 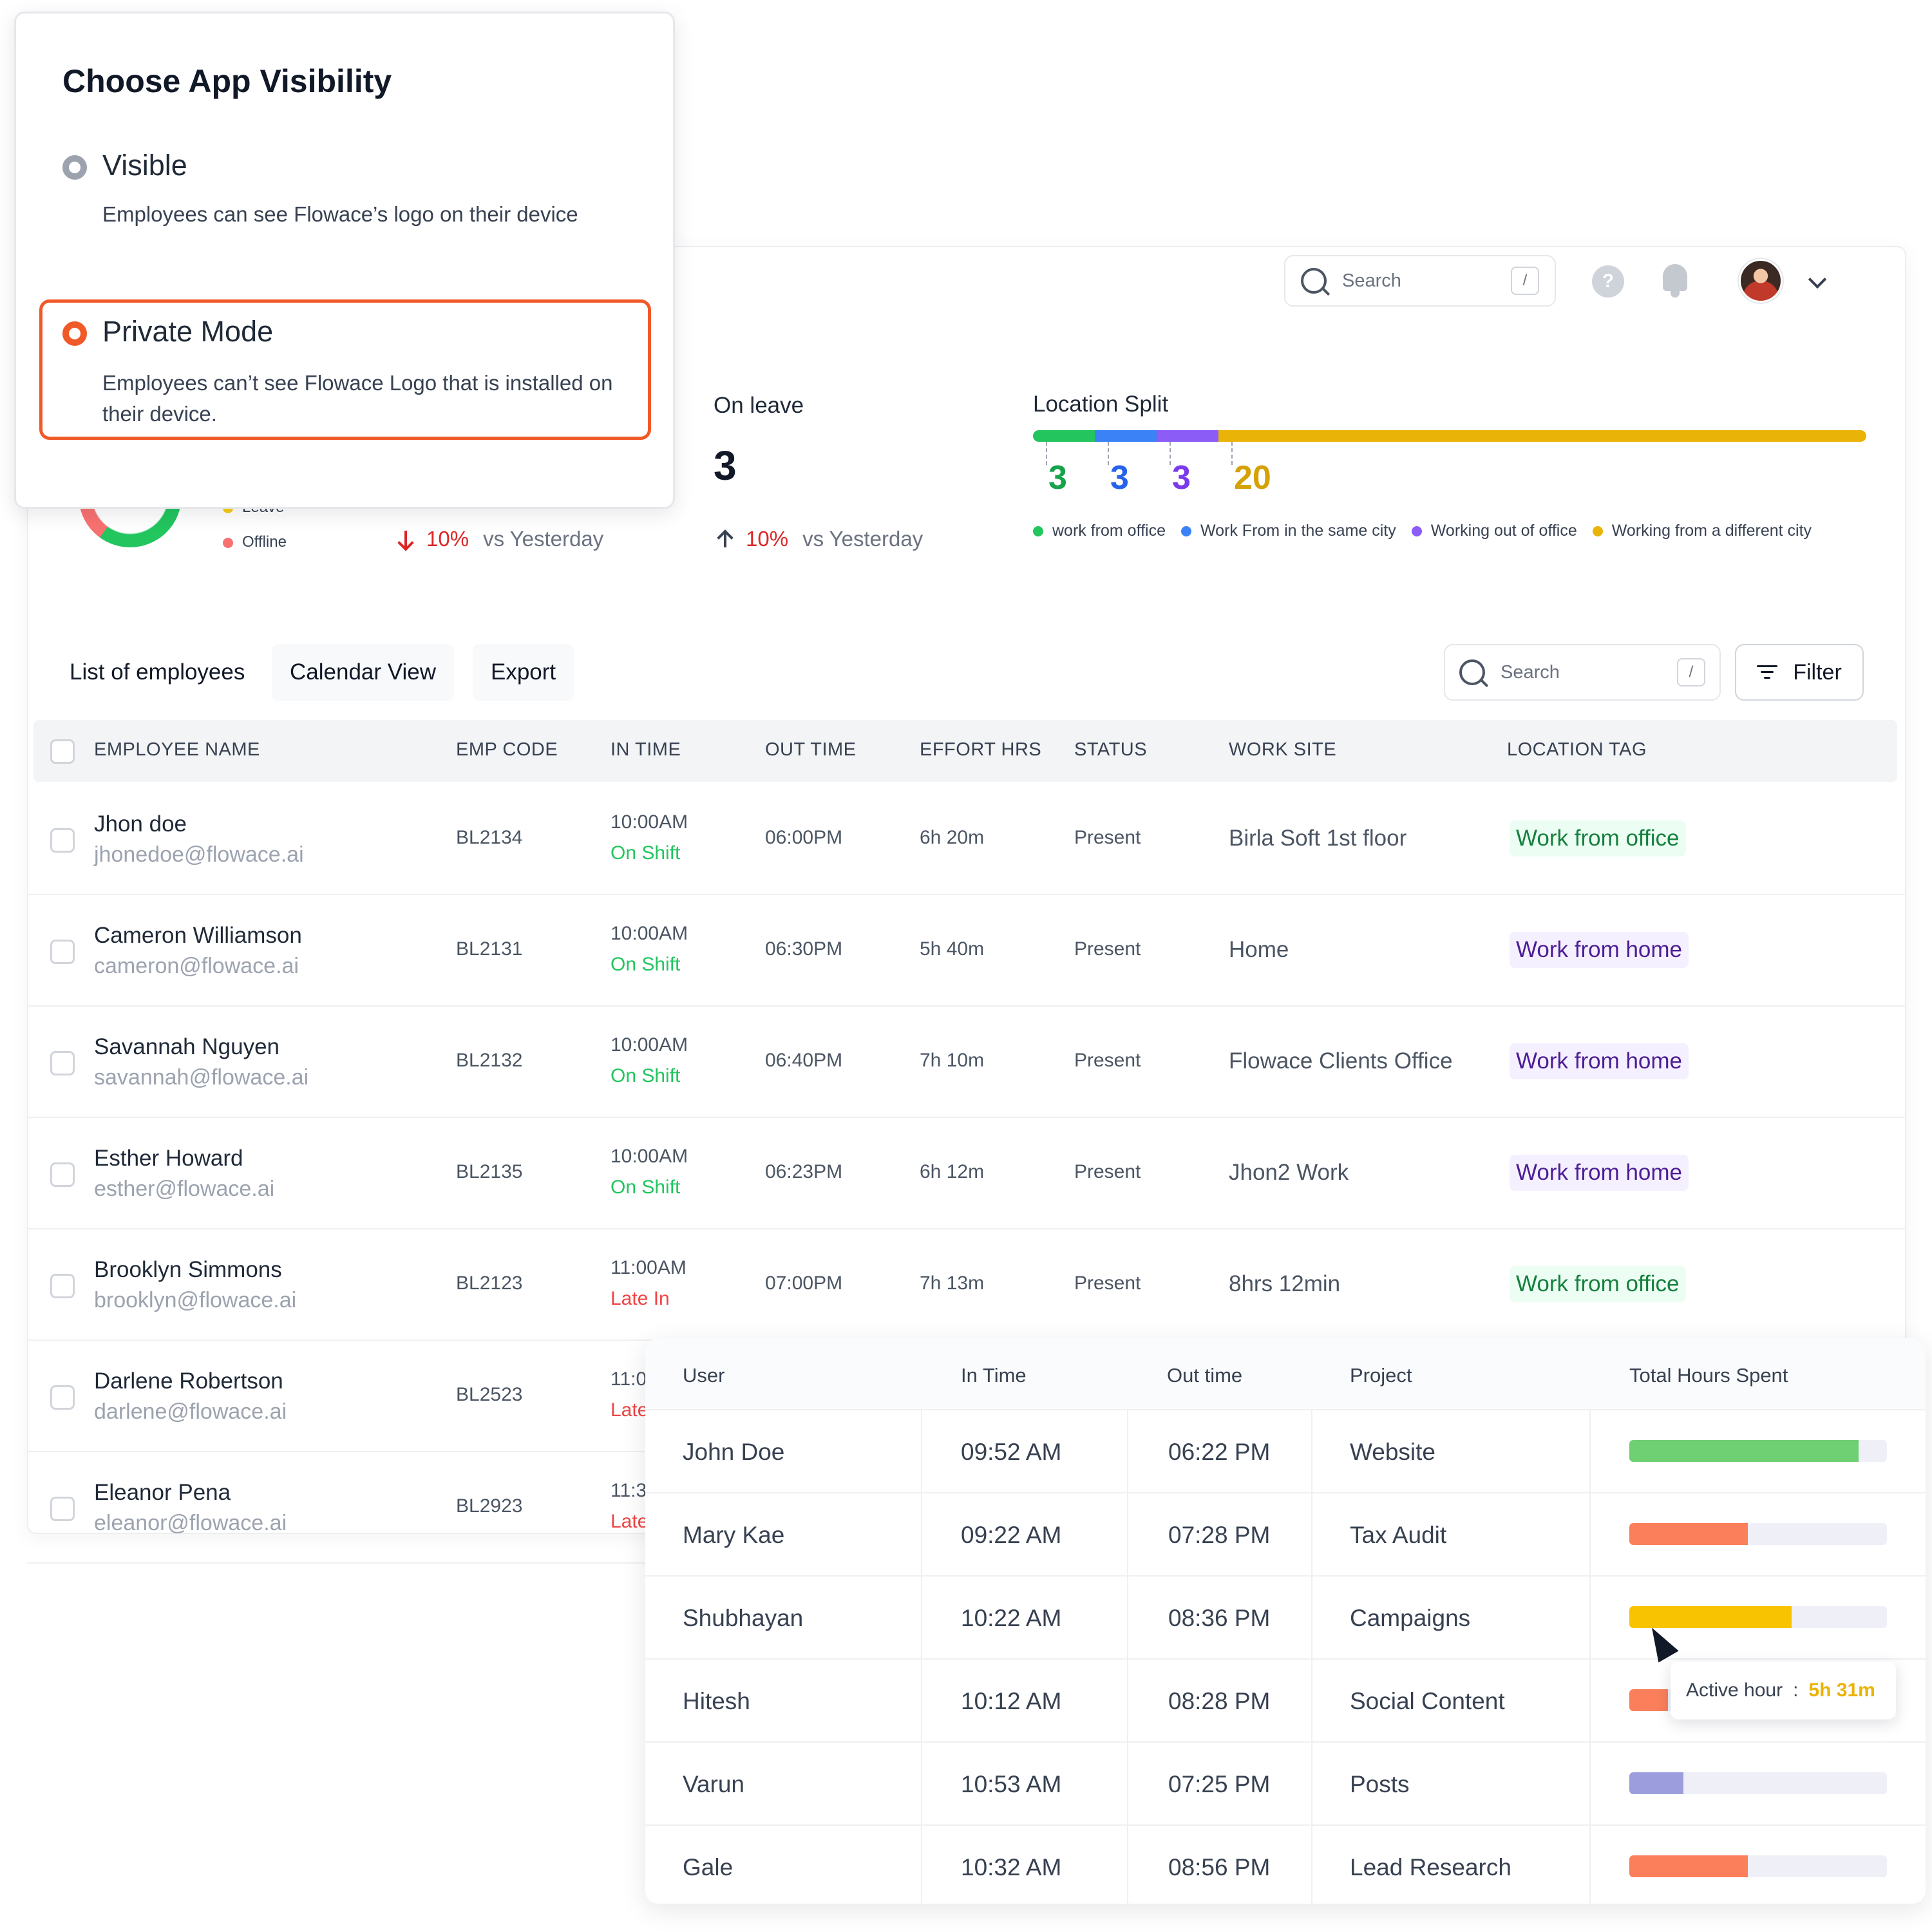 What do you see at coordinates (1204, 1376) in the screenshot?
I see `th-project-out-time: Out time` at bounding box center [1204, 1376].